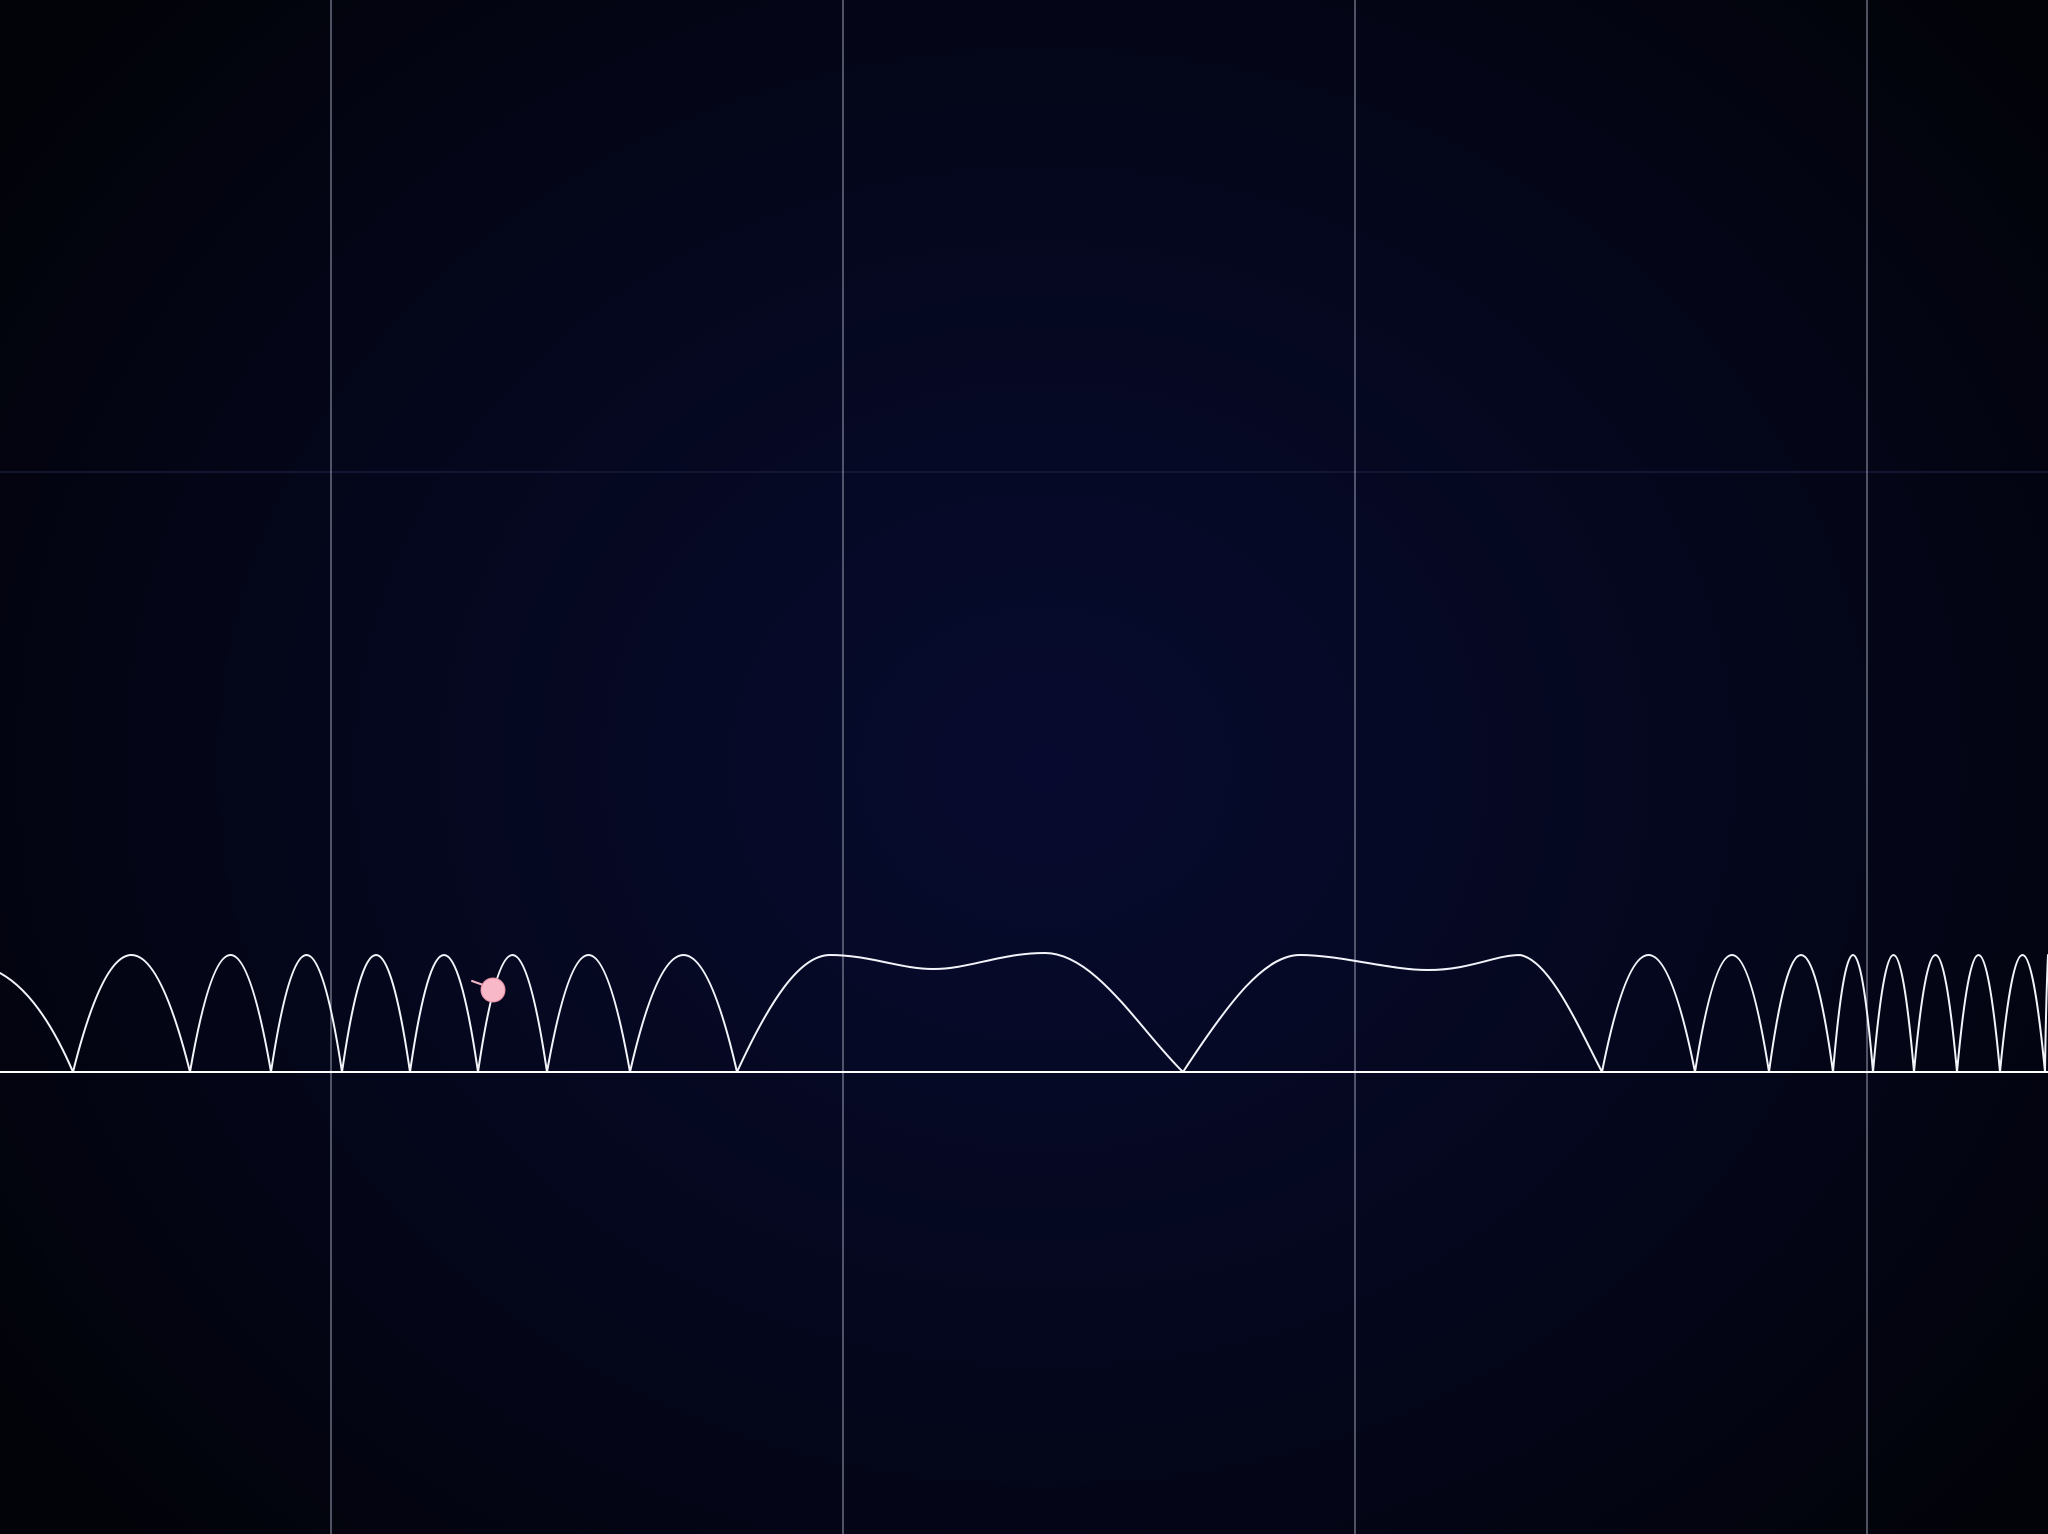 The width and height of the screenshot is (2048, 1534). I want to click on ball-icon, so click(493, 990).